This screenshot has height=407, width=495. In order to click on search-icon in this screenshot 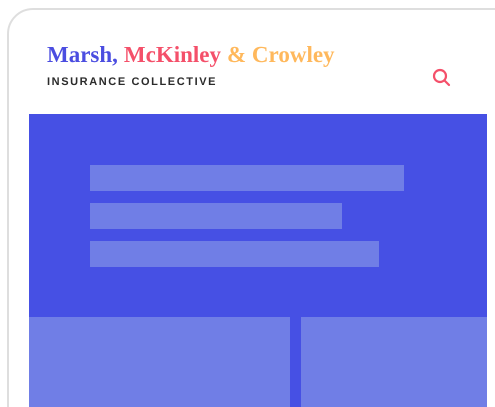, I will do `click(441, 77)`.